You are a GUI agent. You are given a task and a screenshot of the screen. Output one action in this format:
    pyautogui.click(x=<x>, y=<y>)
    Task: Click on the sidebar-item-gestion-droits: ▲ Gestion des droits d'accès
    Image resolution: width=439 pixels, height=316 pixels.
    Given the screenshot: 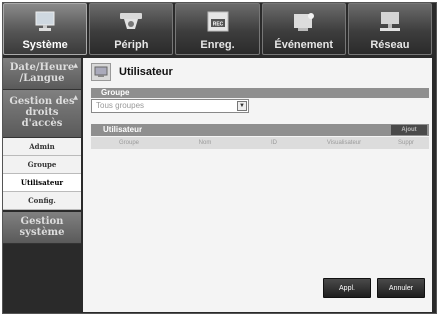 What is the action you would take?
    pyautogui.click(x=42, y=114)
    